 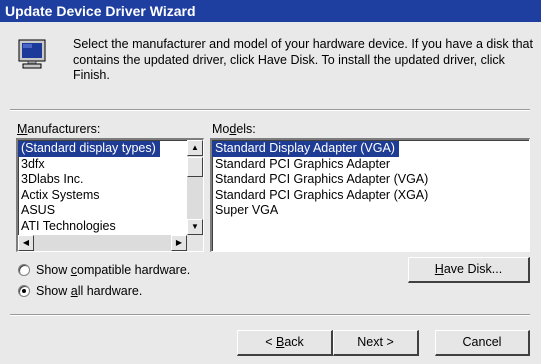 What do you see at coordinates (110, 211) in the screenshot?
I see `manufacturer-item: ASUS` at bounding box center [110, 211].